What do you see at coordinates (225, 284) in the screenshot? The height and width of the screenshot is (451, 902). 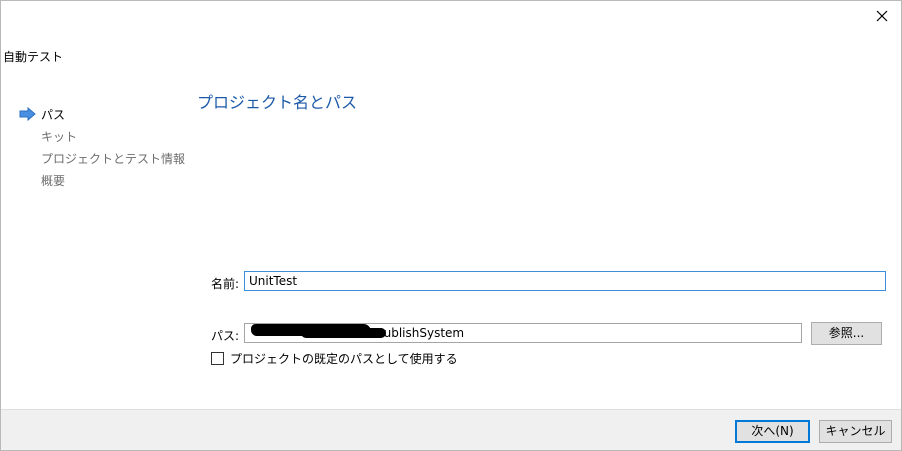 I see `name-label: 名前:` at bounding box center [225, 284].